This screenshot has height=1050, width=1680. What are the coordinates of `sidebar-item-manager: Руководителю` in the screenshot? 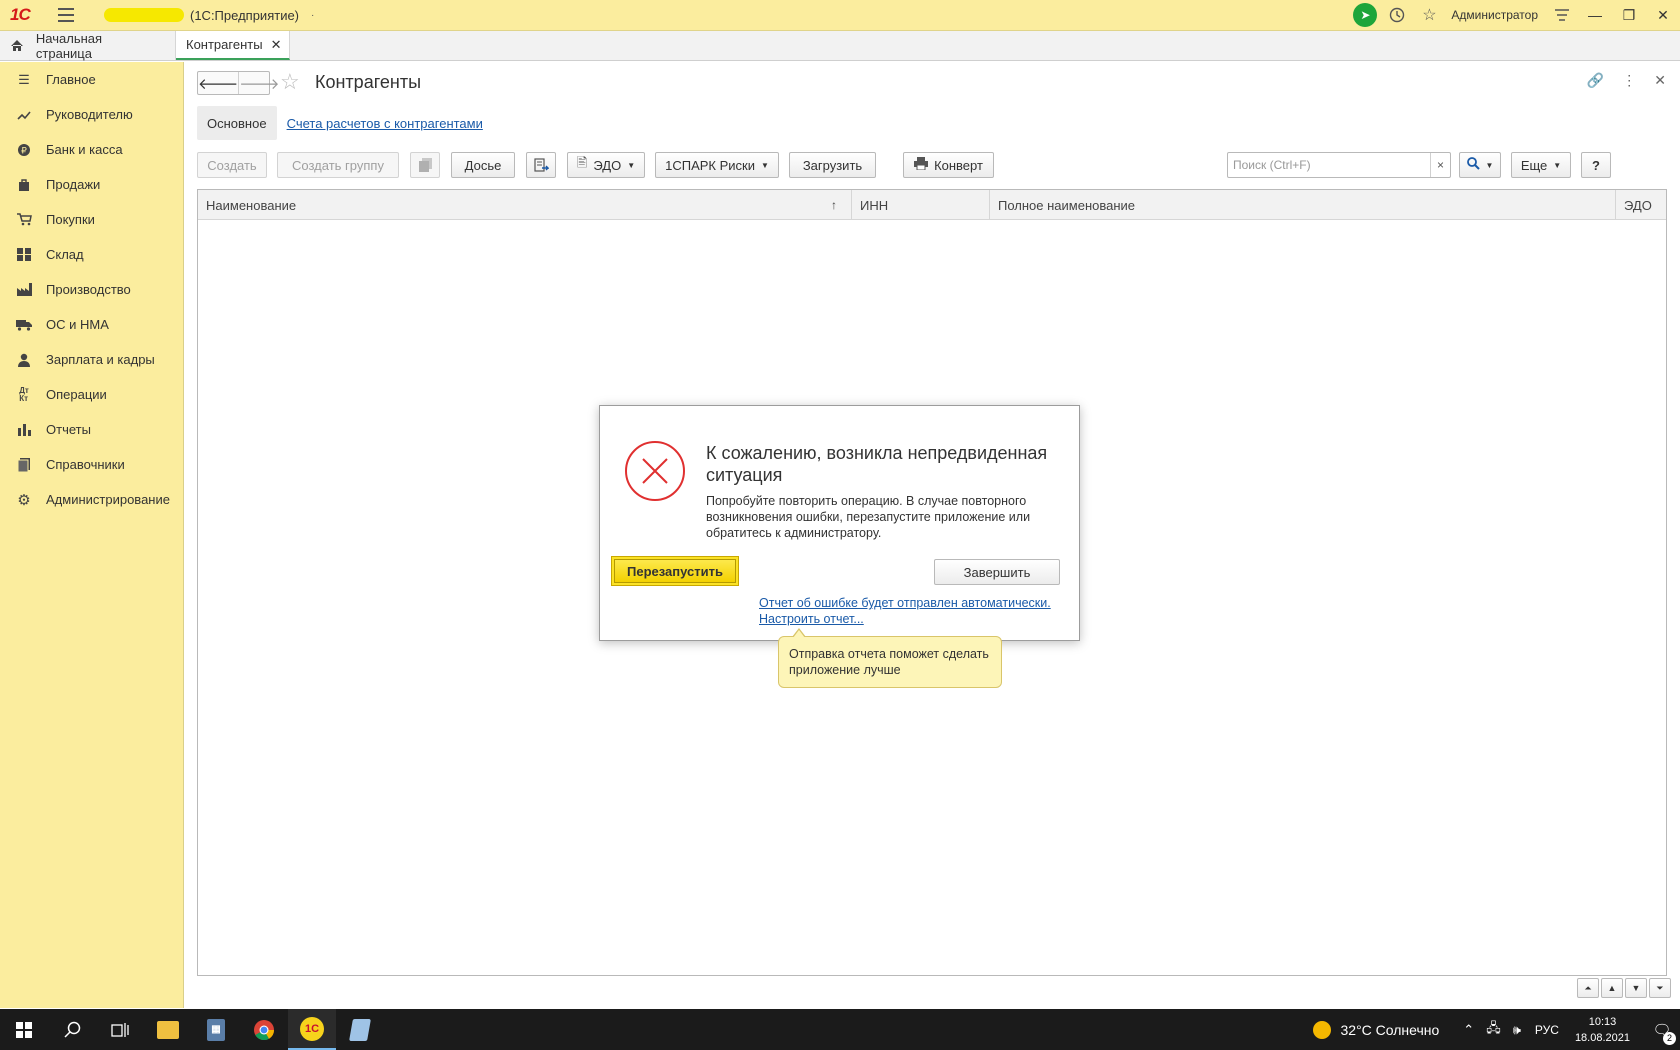 It's located at (91, 114).